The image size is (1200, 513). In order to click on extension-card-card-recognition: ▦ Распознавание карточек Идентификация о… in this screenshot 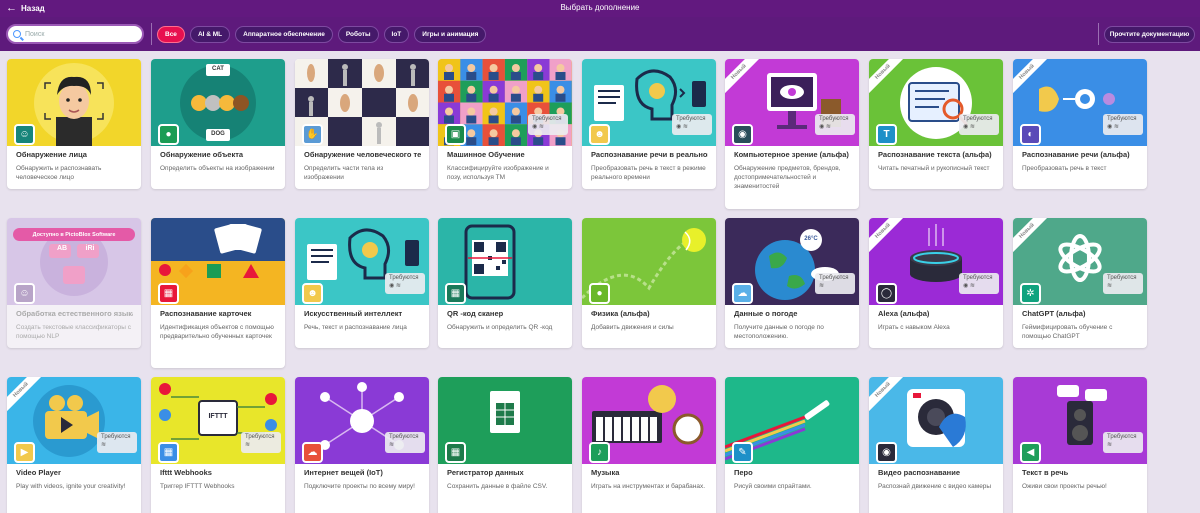, I will do `click(218, 293)`.